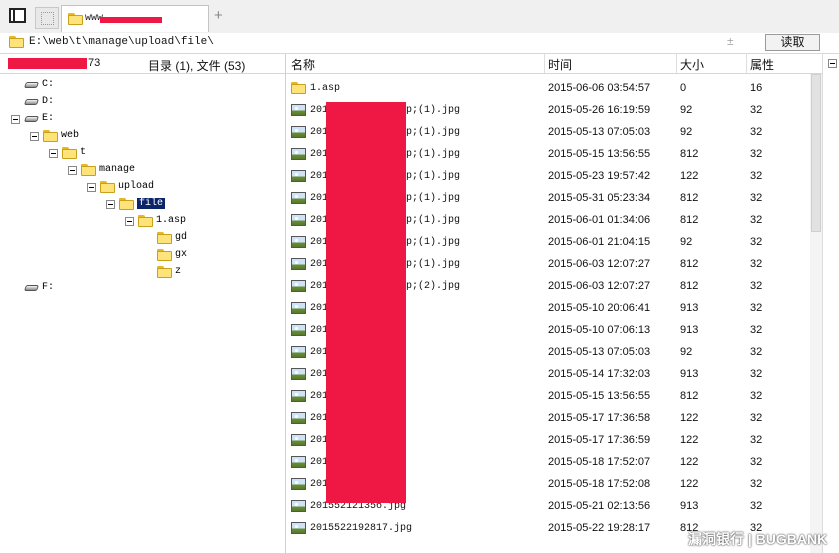 This screenshot has width=839, height=553. I want to click on scrollbar-thumb, so click(816, 153).